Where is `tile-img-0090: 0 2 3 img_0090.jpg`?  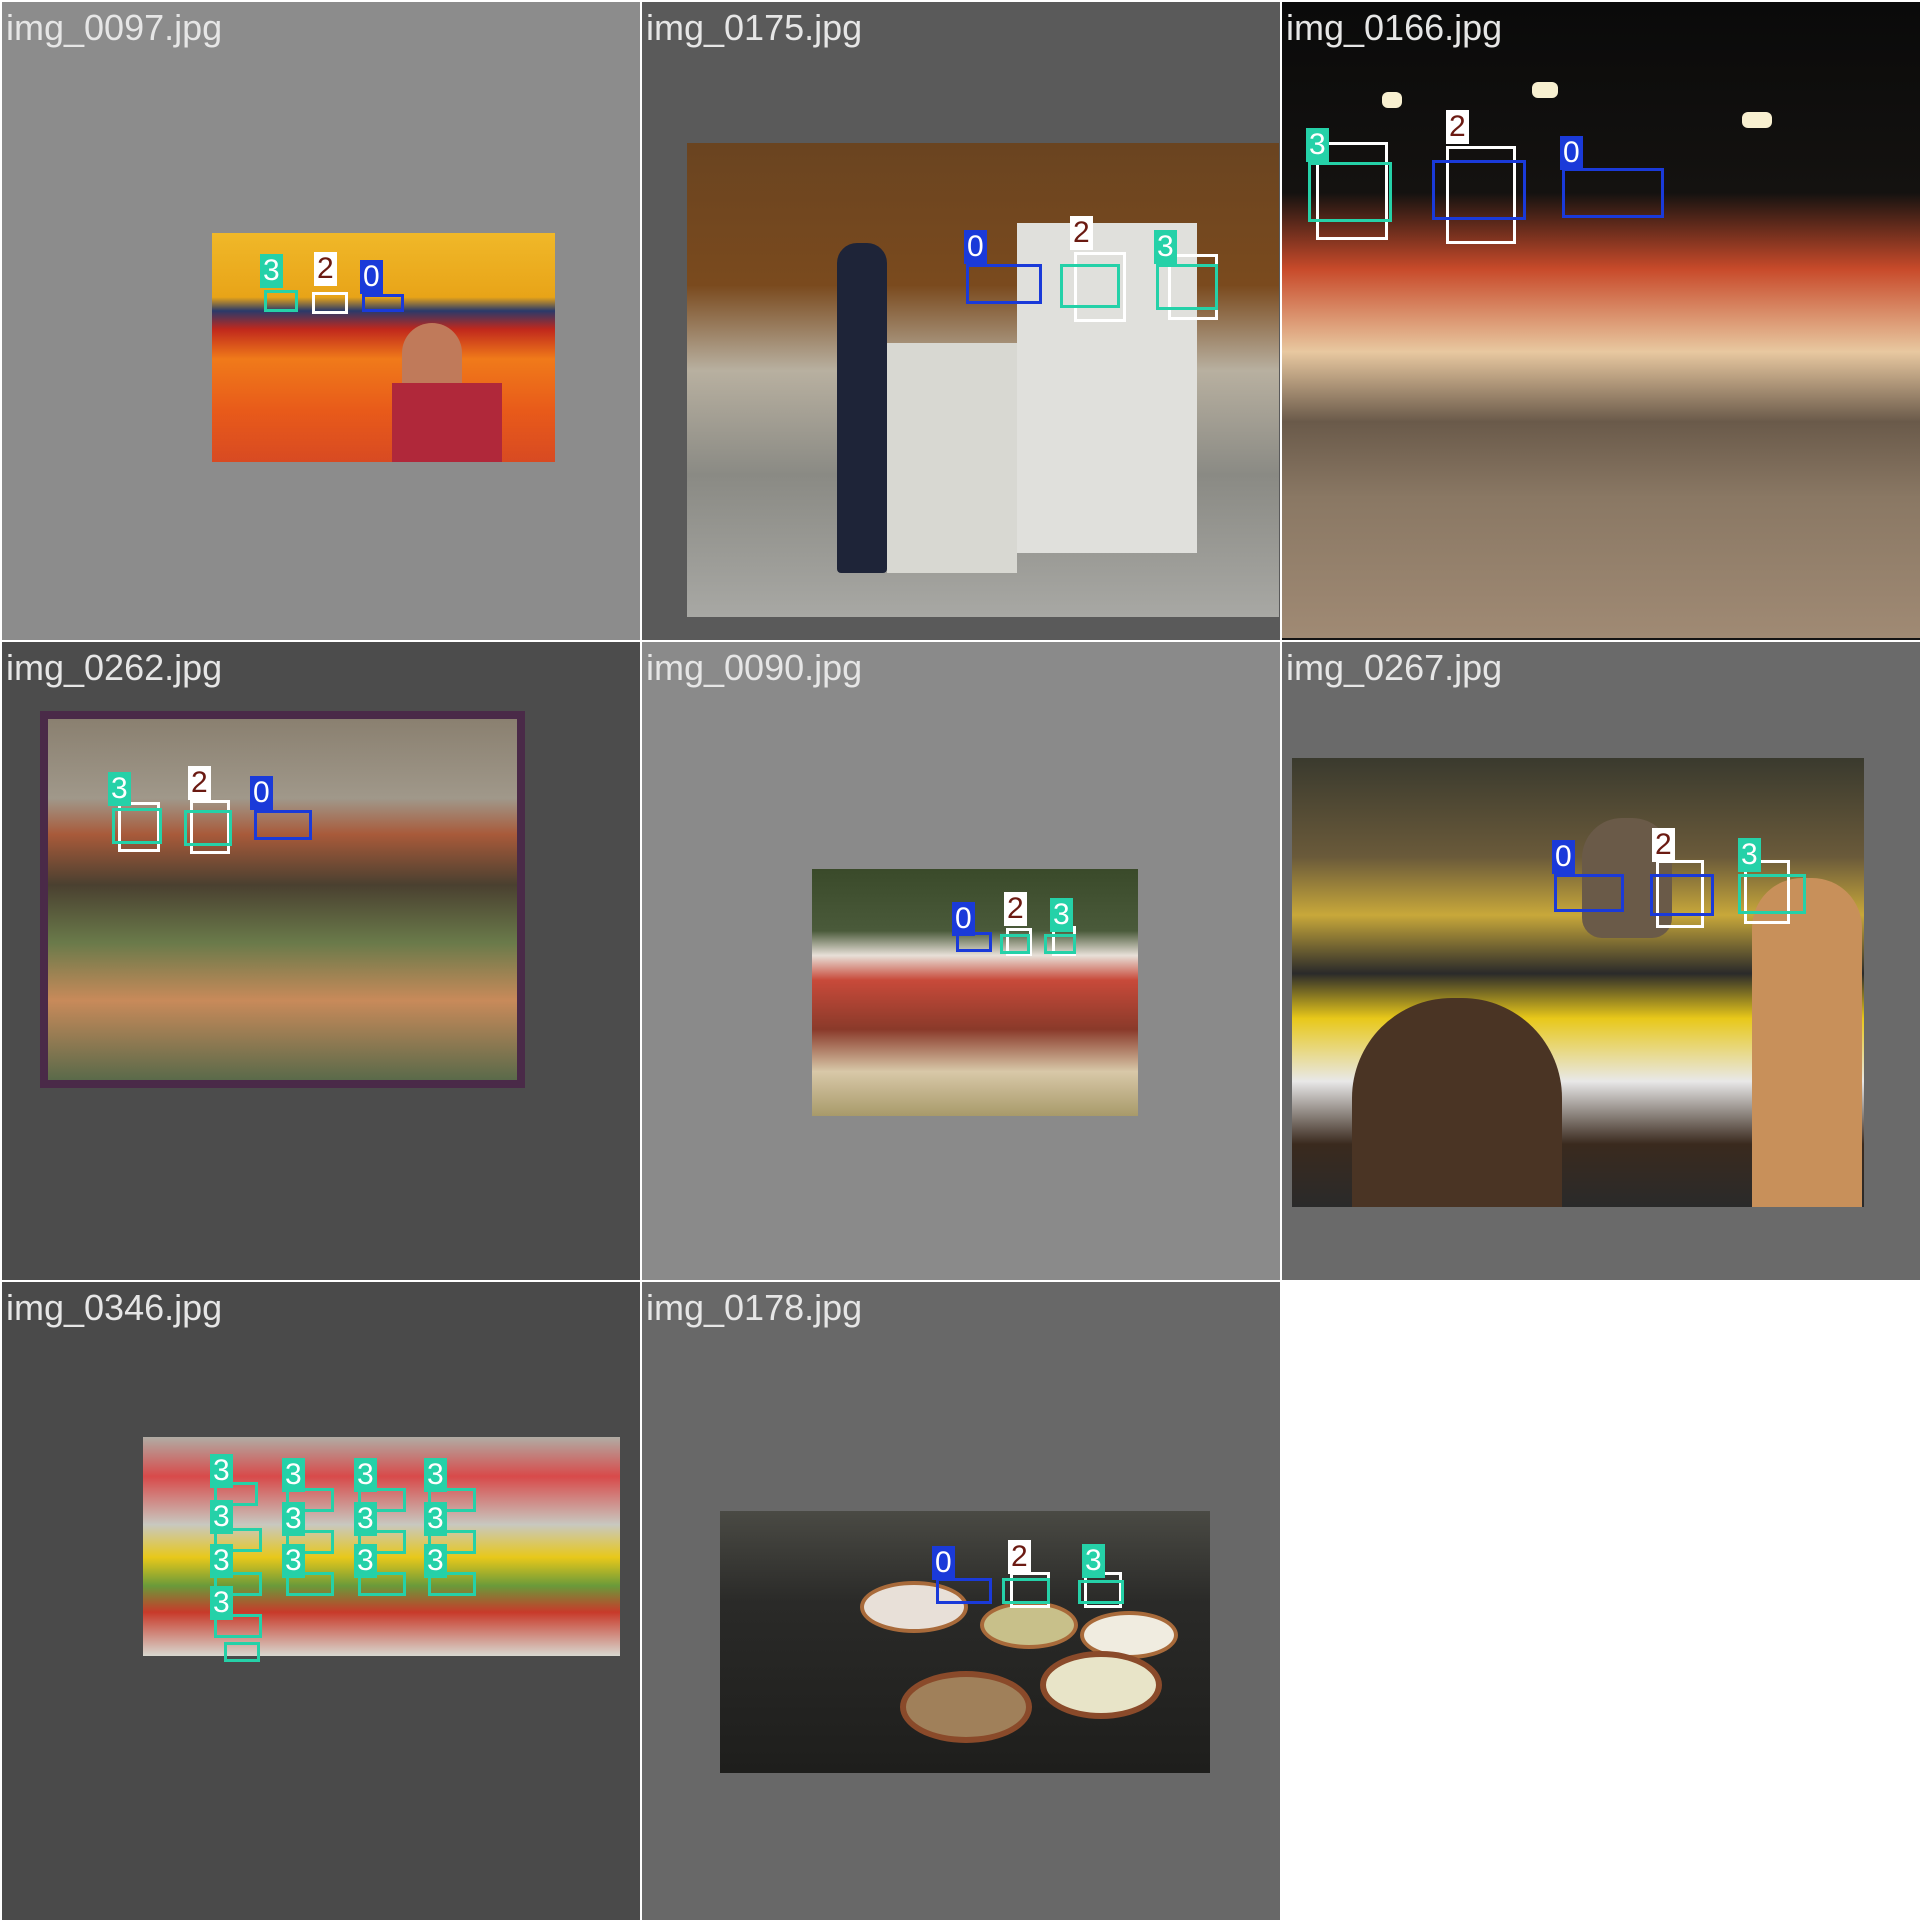
tile-img-0090: 0 2 3 img_0090.jpg is located at coordinates (961, 961).